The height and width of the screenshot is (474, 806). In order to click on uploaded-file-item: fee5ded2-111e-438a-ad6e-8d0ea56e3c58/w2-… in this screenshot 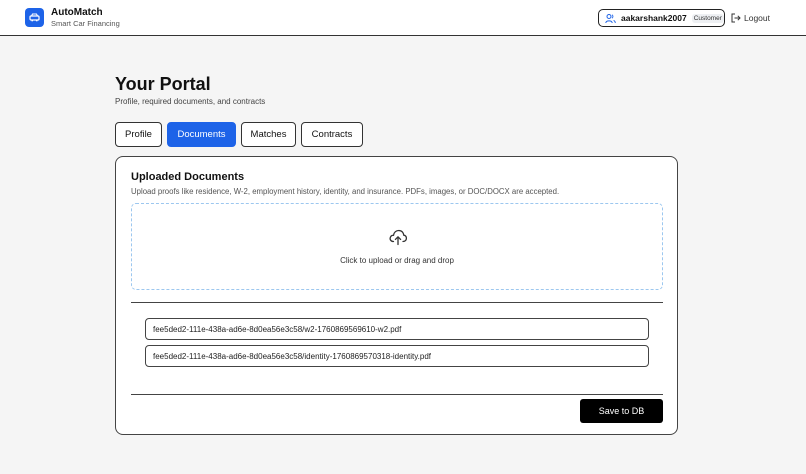, I will do `click(397, 329)`.